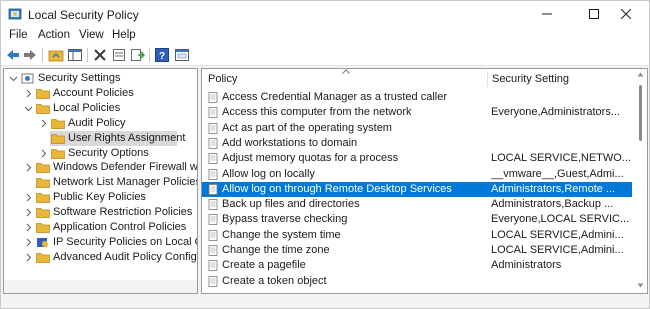 The height and width of the screenshot is (309, 650). Describe the element at coordinates (285, 219) in the screenshot. I see `policy-name: Bypass traverse checking` at that location.